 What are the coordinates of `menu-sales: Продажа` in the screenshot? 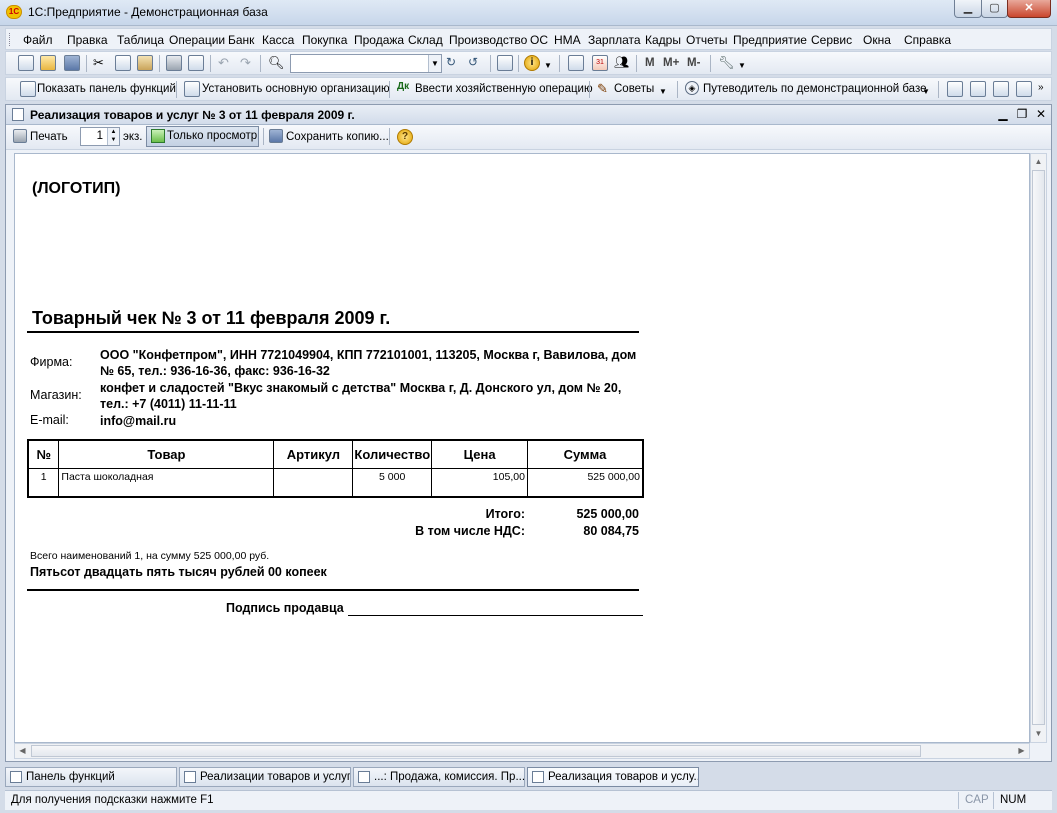 It's located at (379, 40).